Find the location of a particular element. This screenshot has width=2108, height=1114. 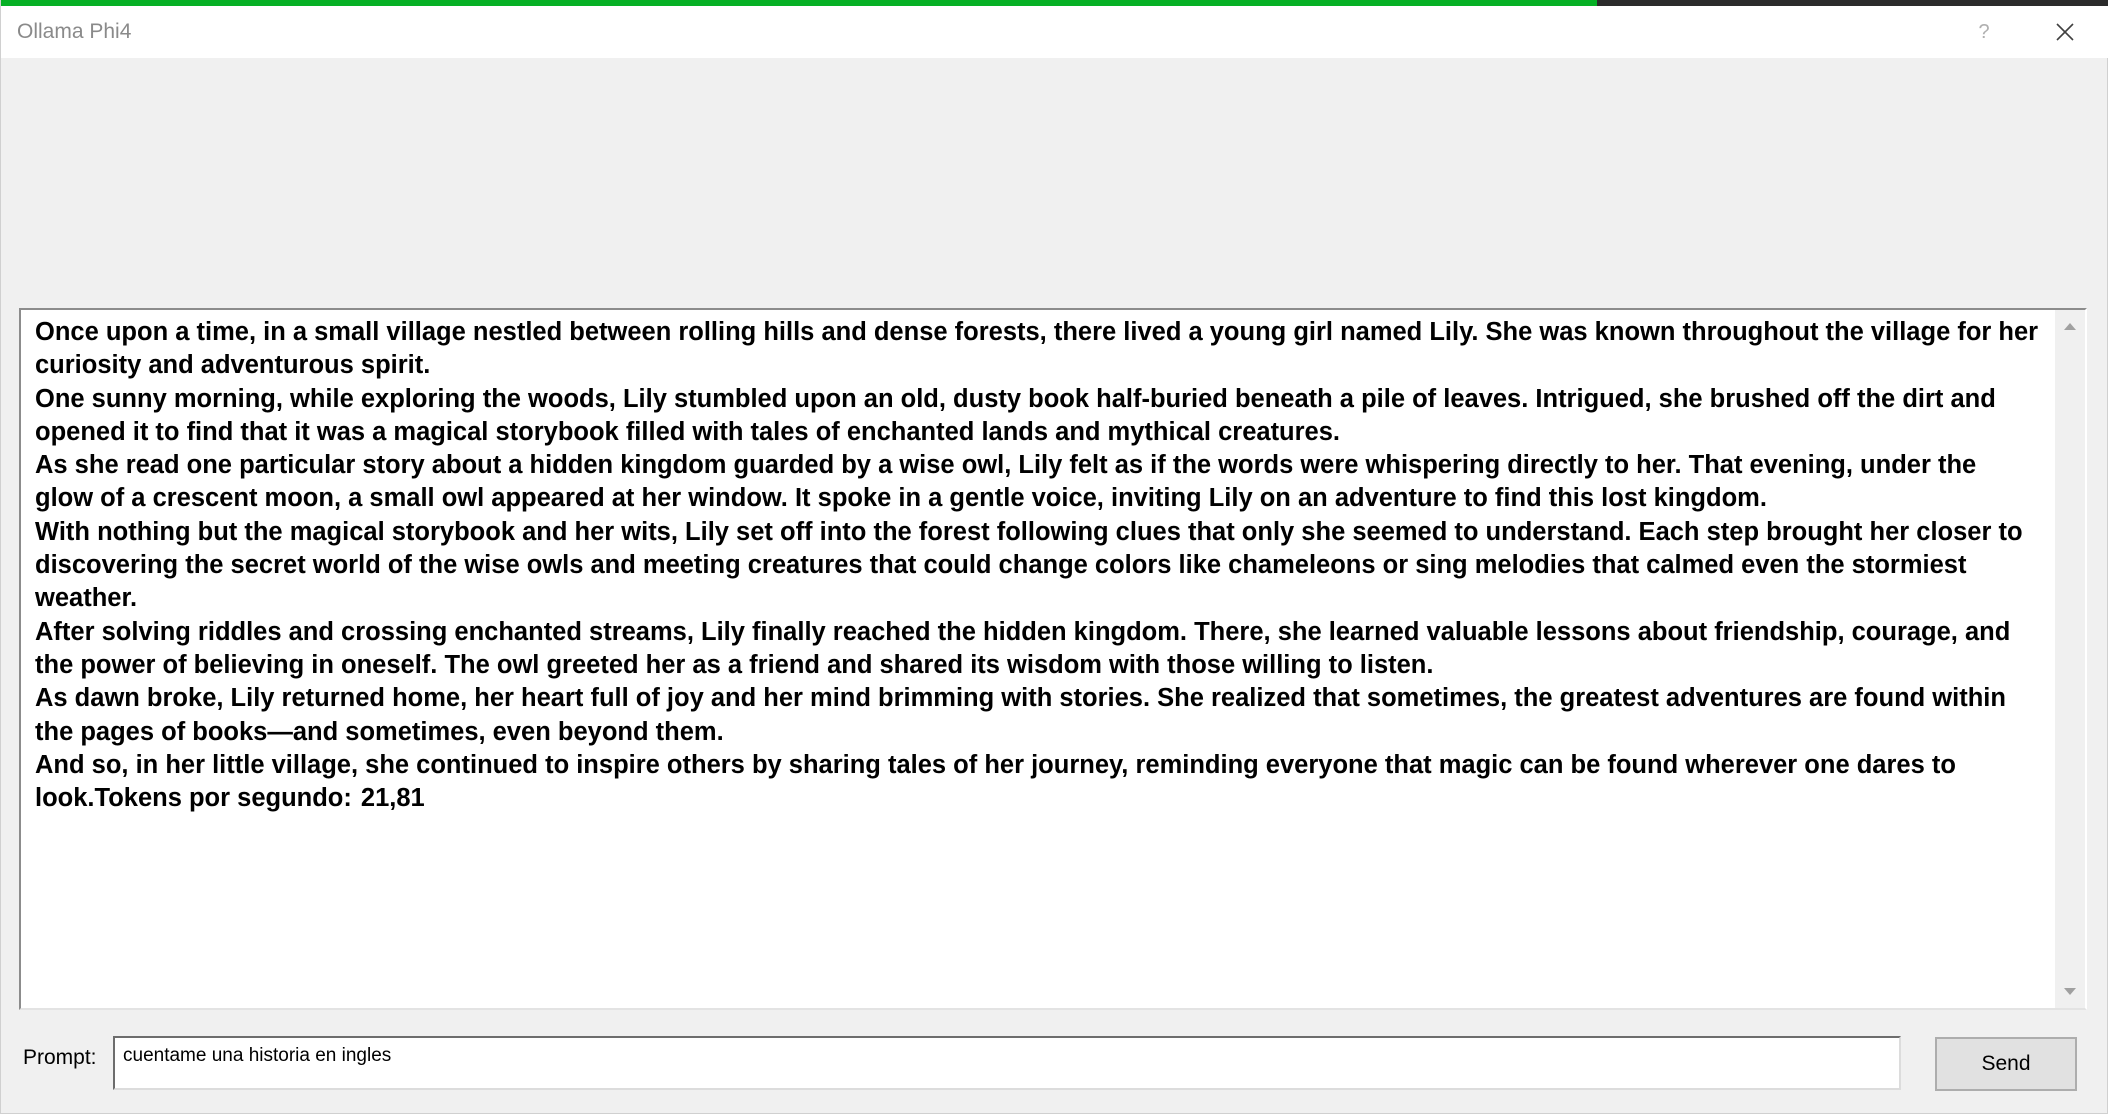

help-button: ? is located at coordinates (1984, 32).